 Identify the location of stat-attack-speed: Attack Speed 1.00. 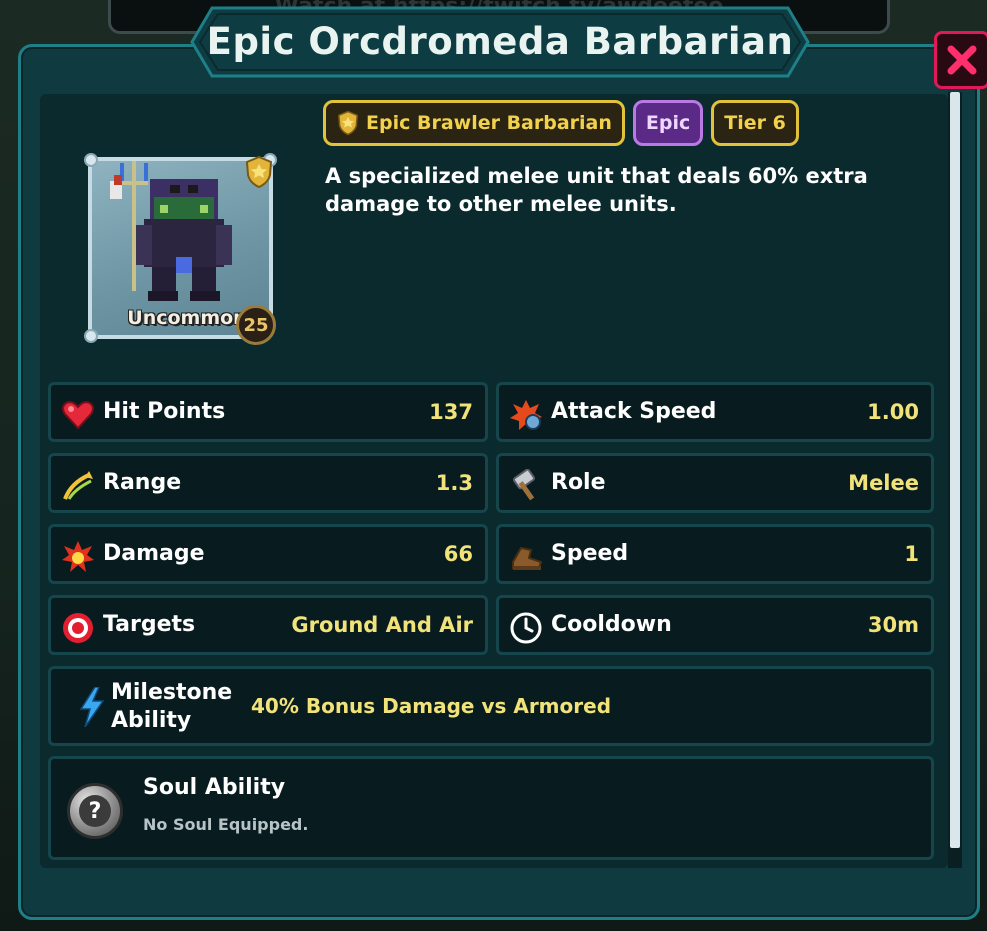
(715, 412).